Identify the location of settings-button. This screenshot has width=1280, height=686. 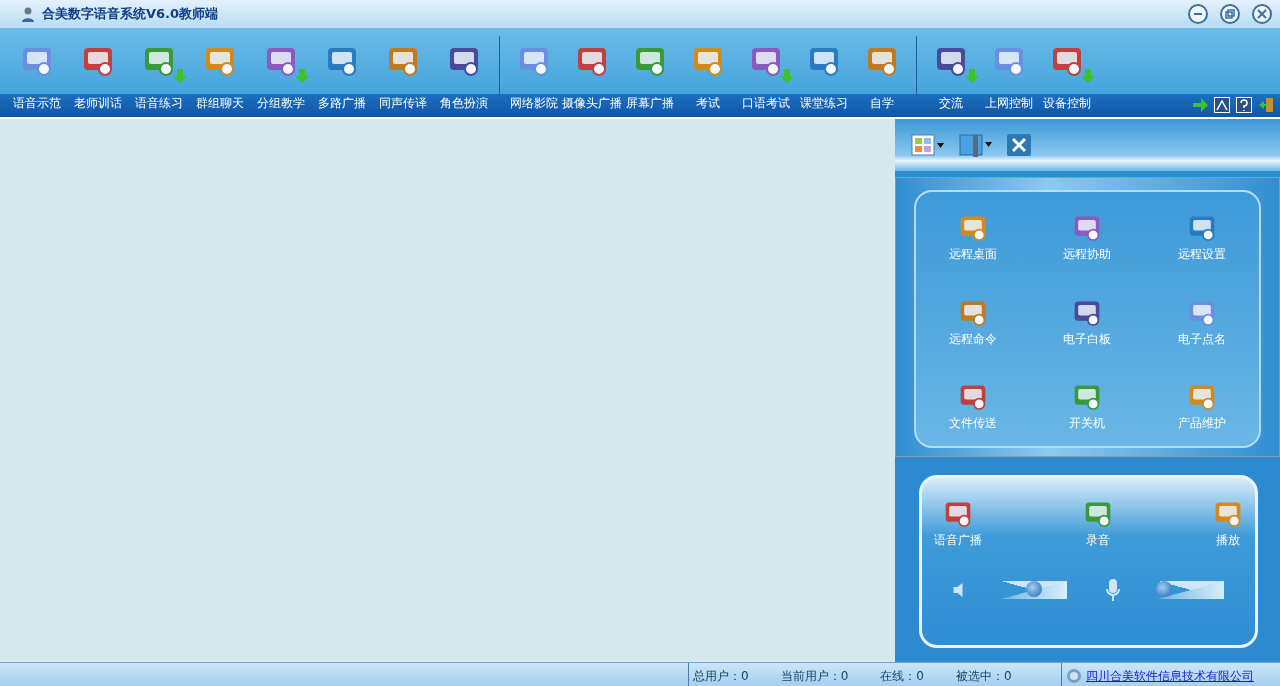
(1019, 145).